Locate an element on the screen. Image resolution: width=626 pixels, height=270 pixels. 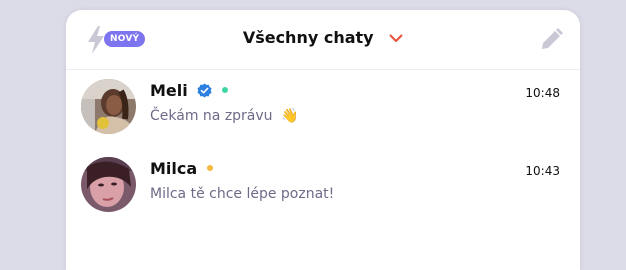
verified-badge-icon is located at coordinates (204, 90).